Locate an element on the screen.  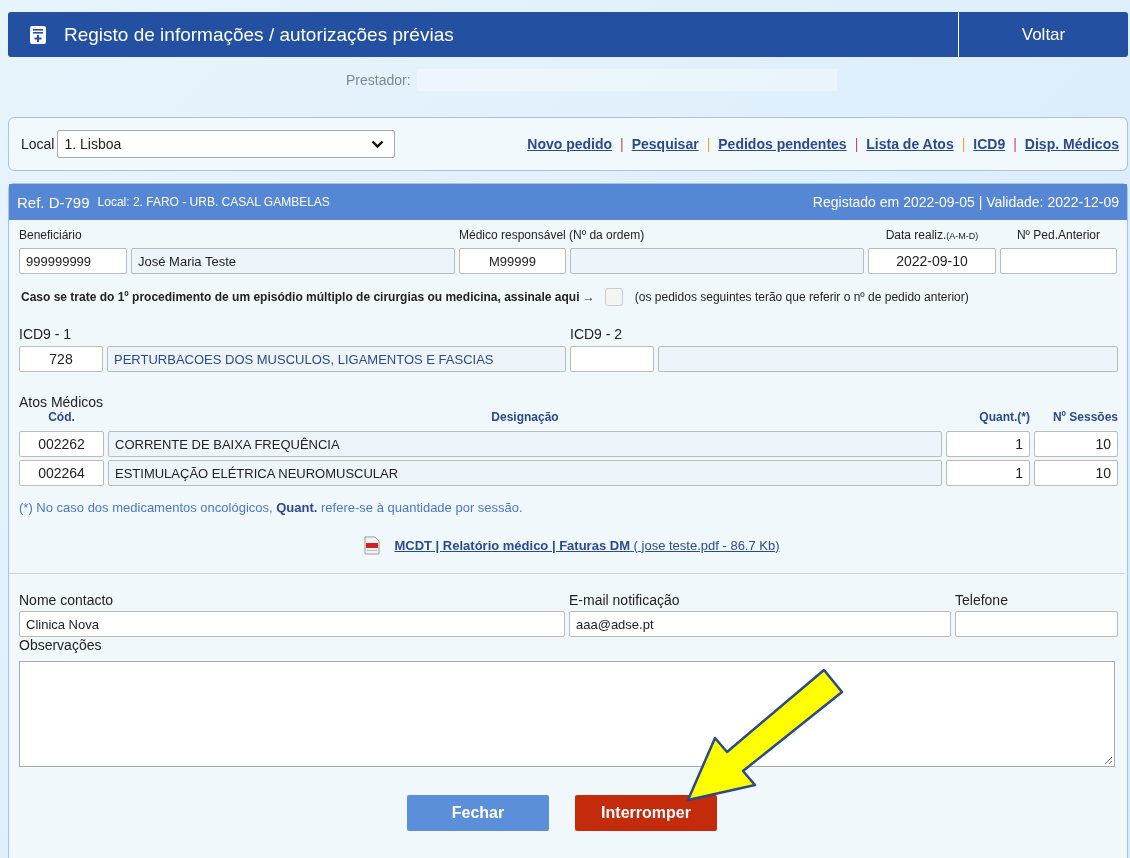
location-select: 1. Lisboa is located at coordinates (226, 144).